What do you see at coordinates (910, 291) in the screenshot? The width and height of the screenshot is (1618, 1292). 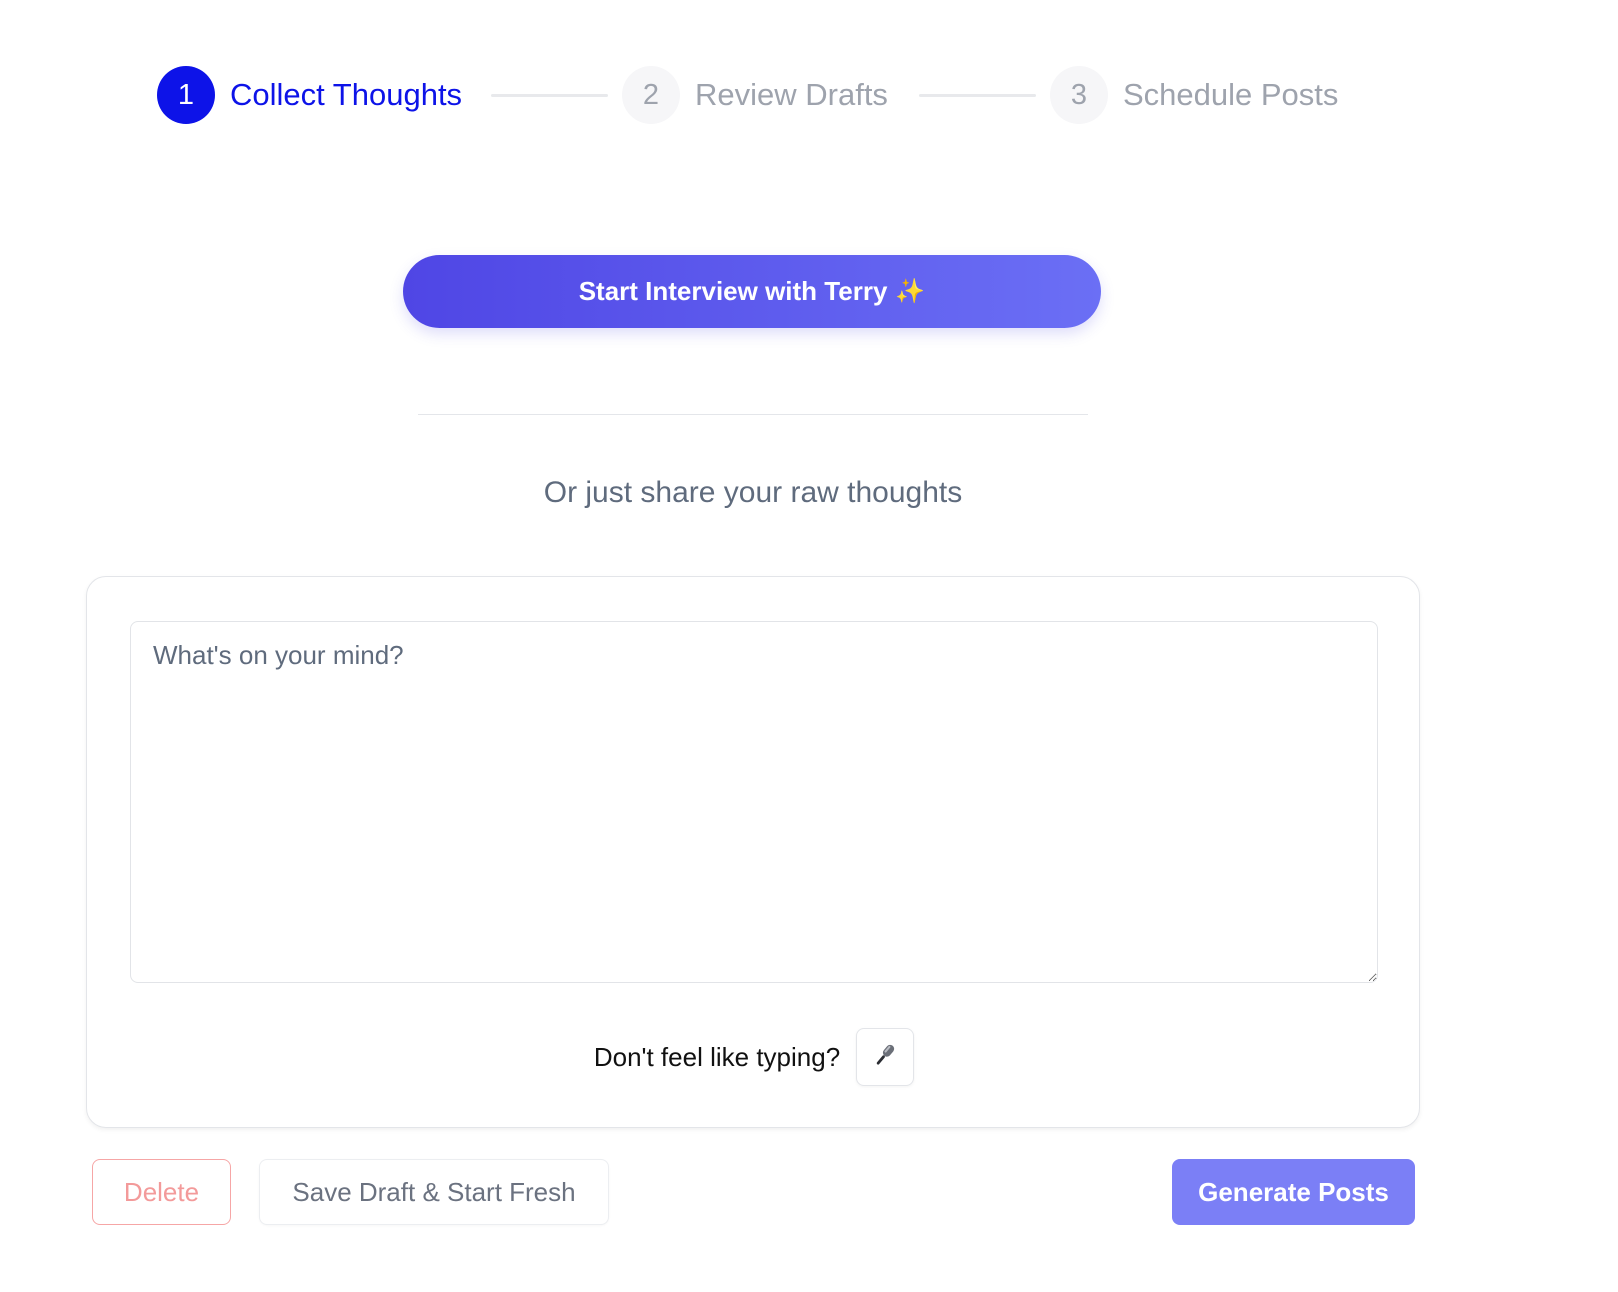 I see `sparkles-icon: ✨` at bounding box center [910, 291].